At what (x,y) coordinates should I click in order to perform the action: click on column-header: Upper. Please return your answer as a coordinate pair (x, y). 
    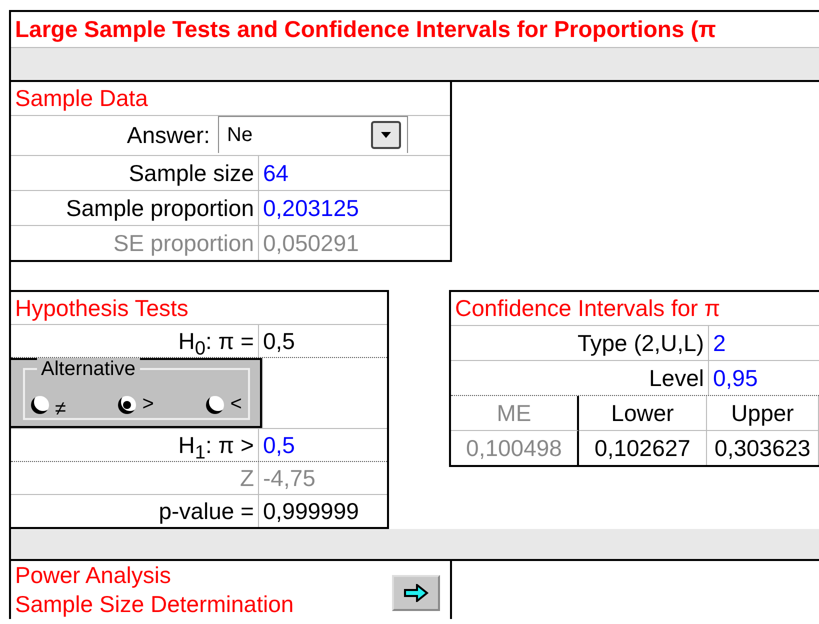
    Looking at the image, I should click on (763, 413).